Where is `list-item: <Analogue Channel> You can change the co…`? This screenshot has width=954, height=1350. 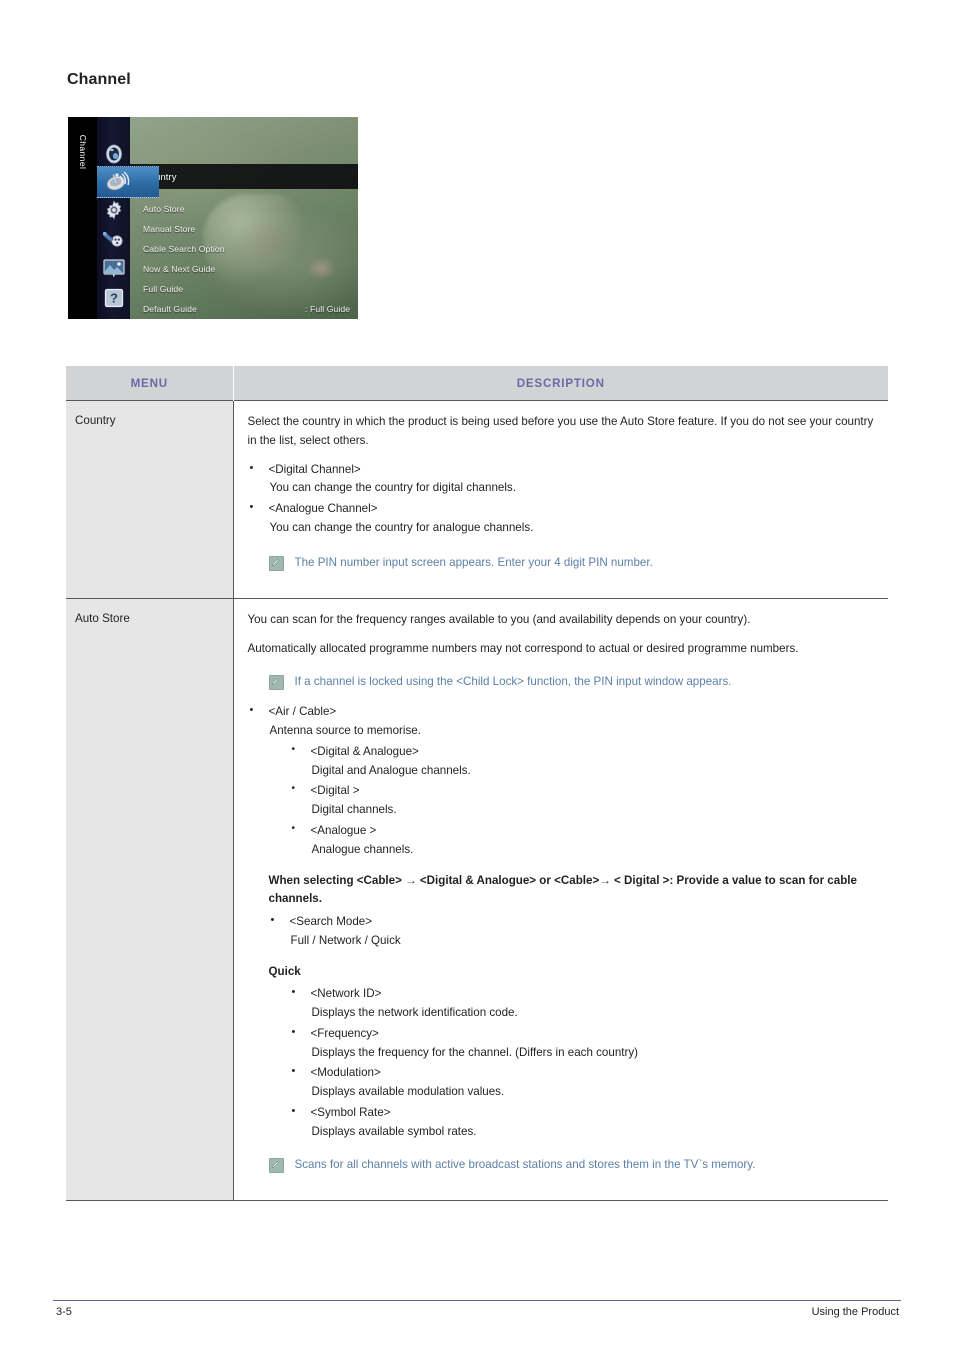
list-item: <Analogue Channel> You can change the co… is located at coordinates (561, 518).